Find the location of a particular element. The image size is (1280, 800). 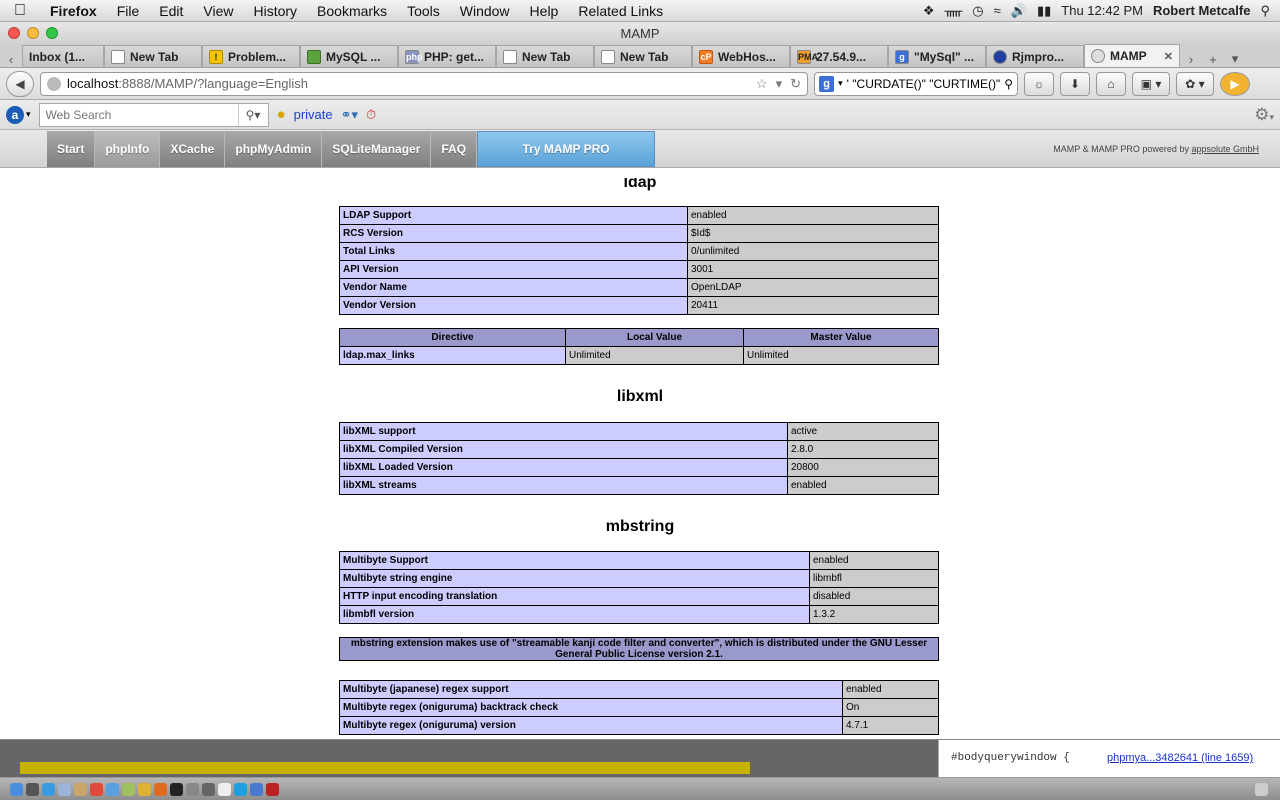

private-globe-icon: ● is located at coordinates (281, 114).